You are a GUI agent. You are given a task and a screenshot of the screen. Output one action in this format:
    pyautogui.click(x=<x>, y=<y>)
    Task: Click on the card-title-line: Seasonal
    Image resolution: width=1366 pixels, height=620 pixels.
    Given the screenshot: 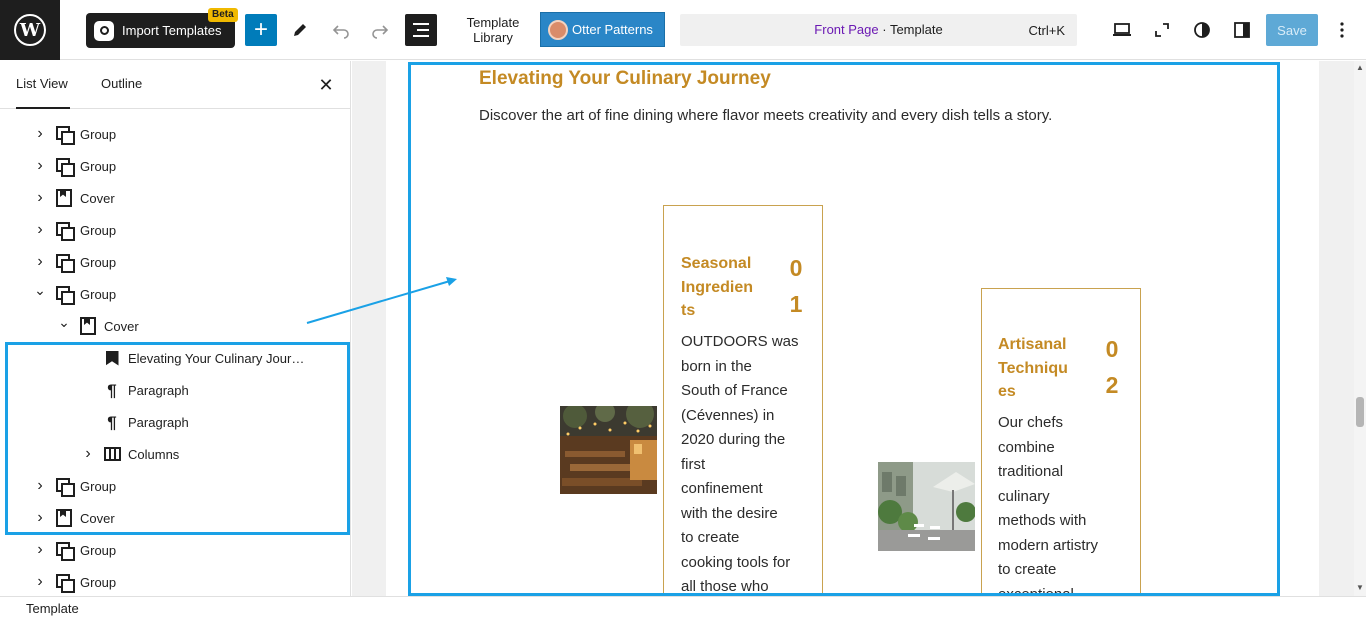 What is the action you would take?
    pyautogui.click(x=716, y=263)
    